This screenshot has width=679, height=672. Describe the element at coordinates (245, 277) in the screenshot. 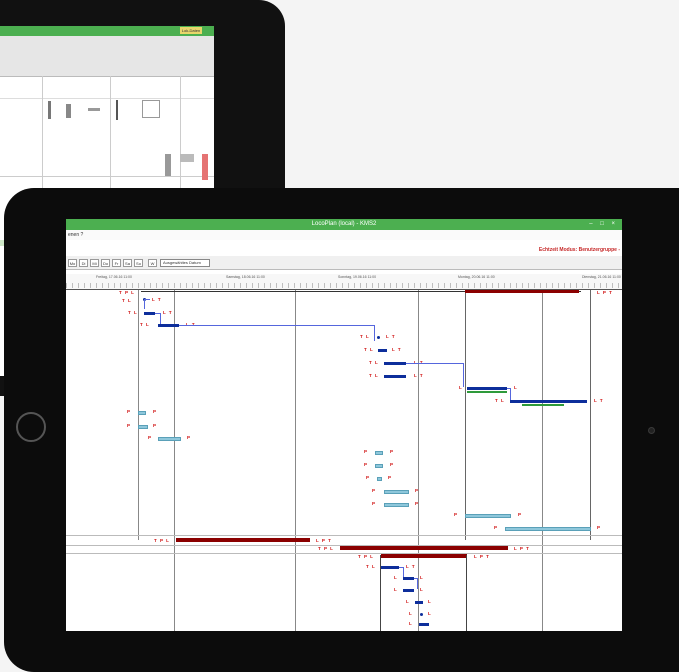

I see `day-header-1: Samstag, 18.06.16 11:00` at that location.